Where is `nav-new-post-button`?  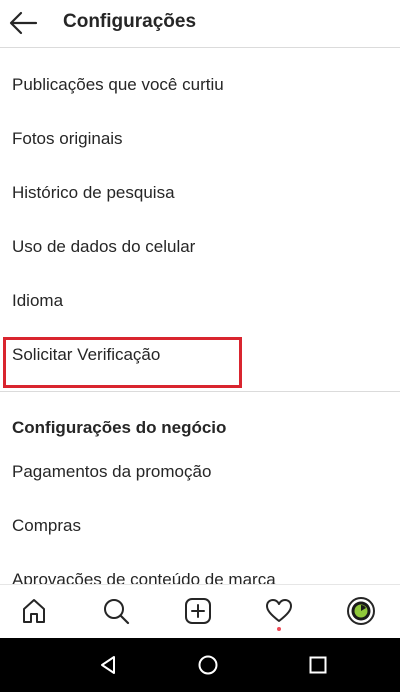
nav-new-post-button is located at coordinates (198, 612).